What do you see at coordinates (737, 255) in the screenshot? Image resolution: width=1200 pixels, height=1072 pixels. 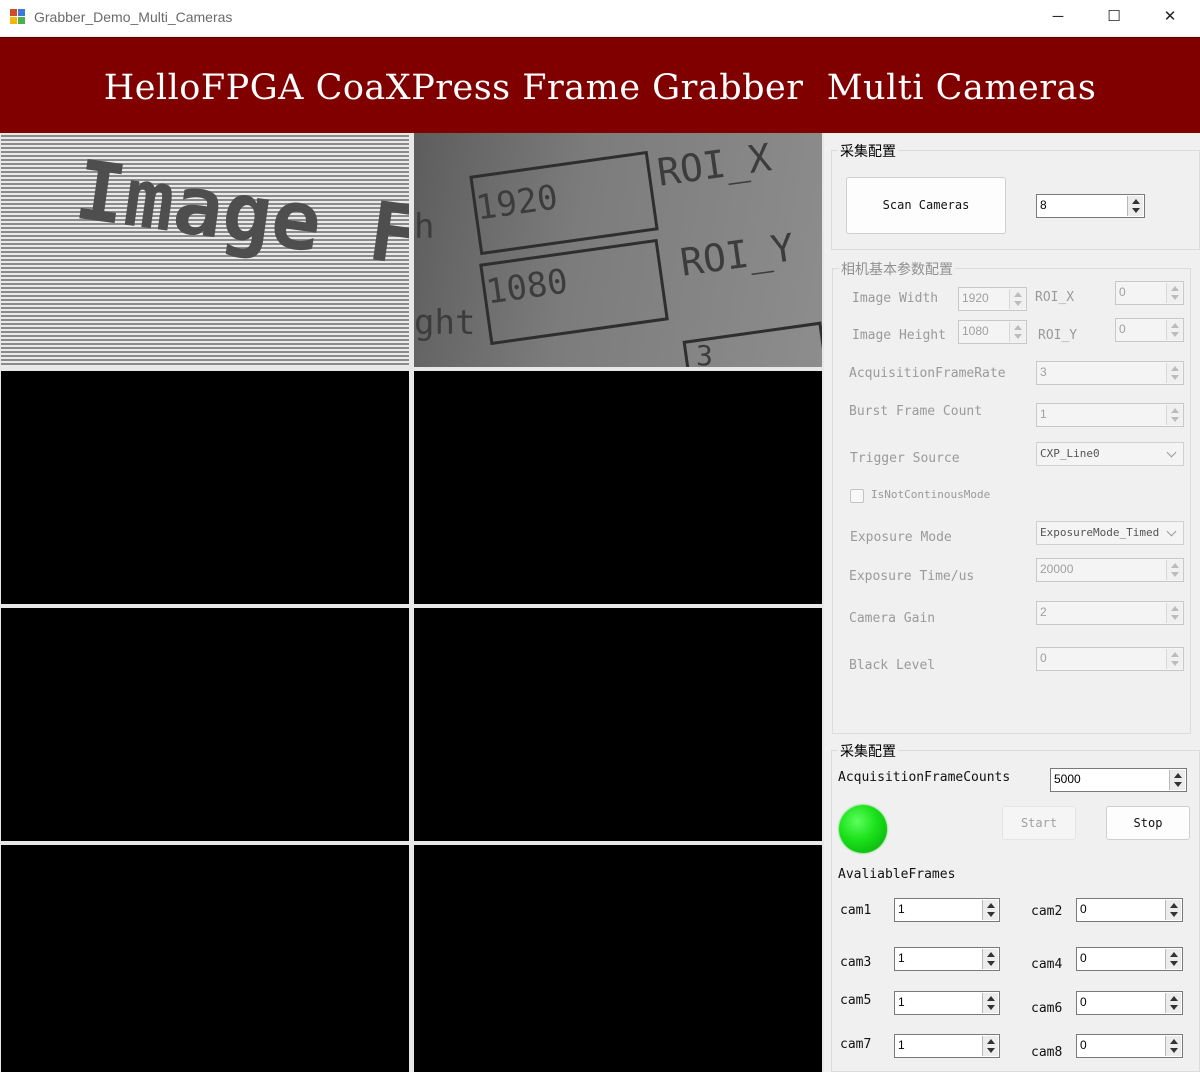 I see `camera-2-roi-y-label: ROI_Y` at bounding box center [737, 255].